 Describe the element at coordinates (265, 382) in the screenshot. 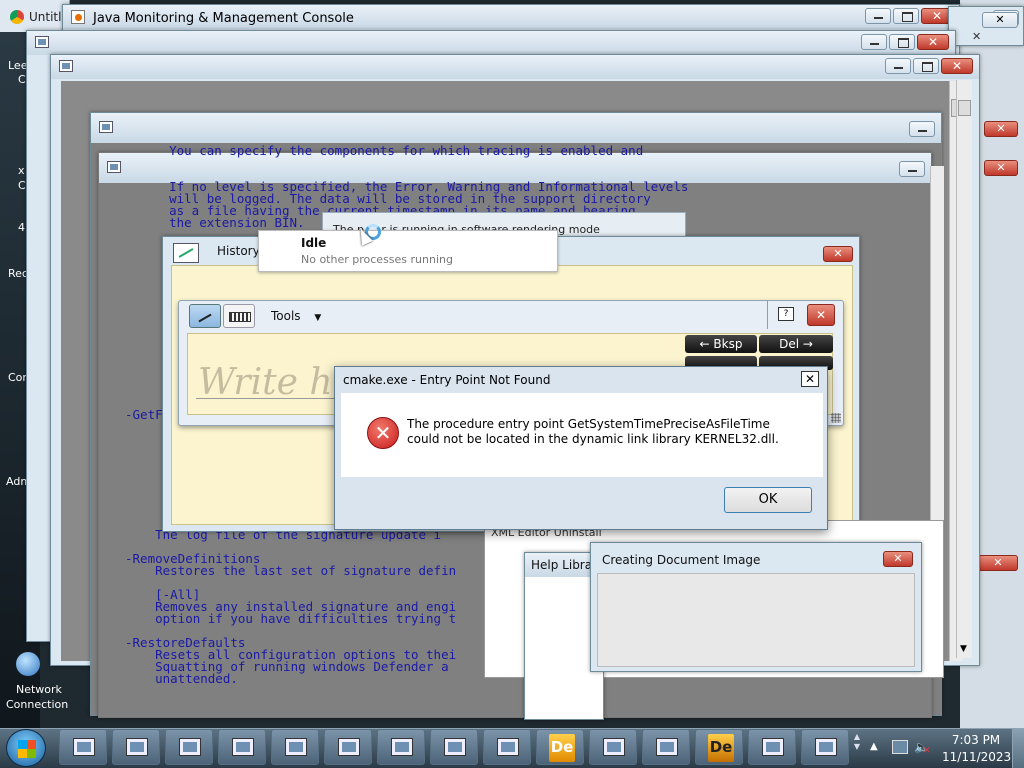

I see `write-placeholder: Write h` at that location.